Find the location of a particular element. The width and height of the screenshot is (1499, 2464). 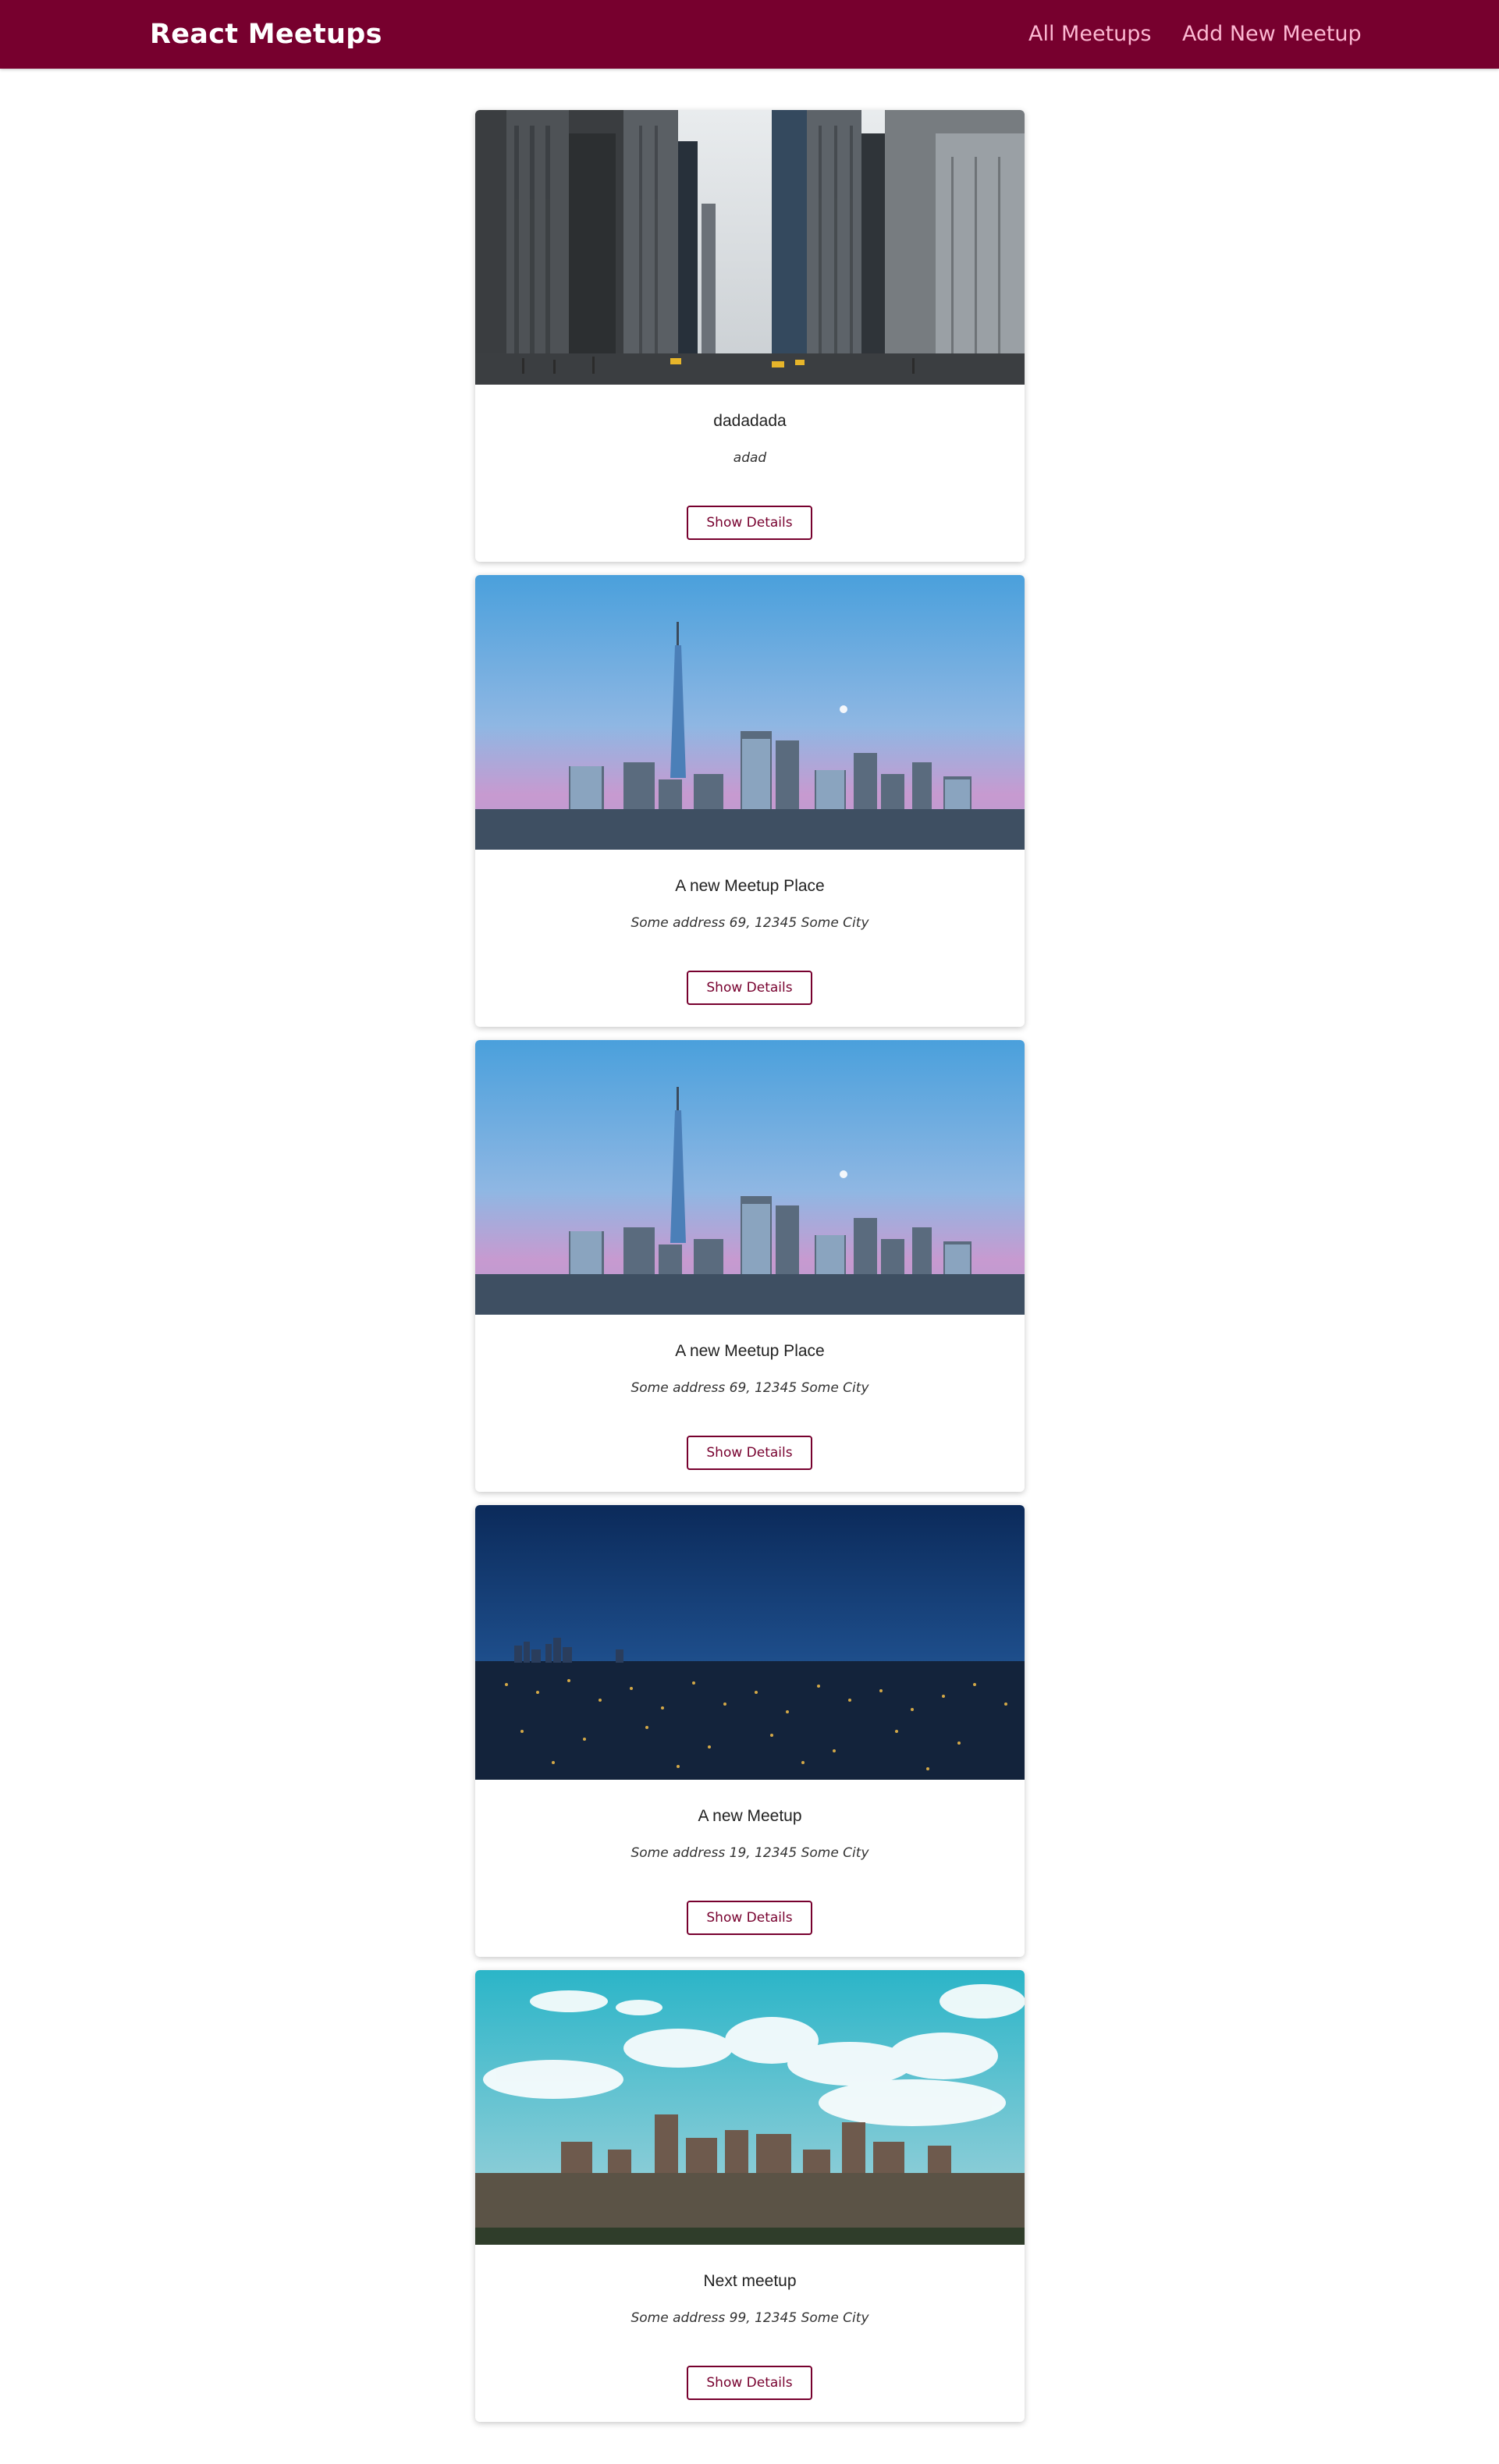

meetup-title: dadadada is located at coordinates (750, 421).